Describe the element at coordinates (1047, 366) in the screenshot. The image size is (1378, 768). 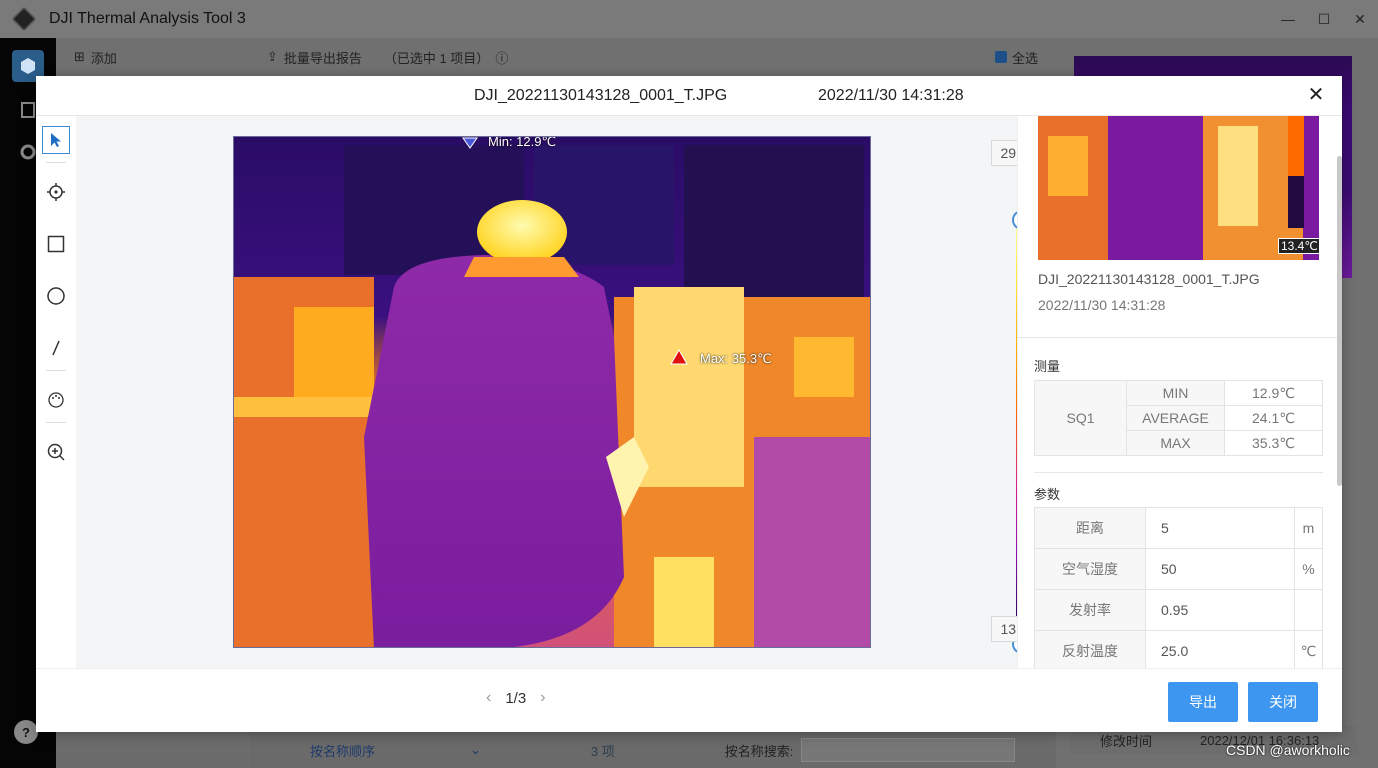
I see `measurement-title: 测量` at that location.